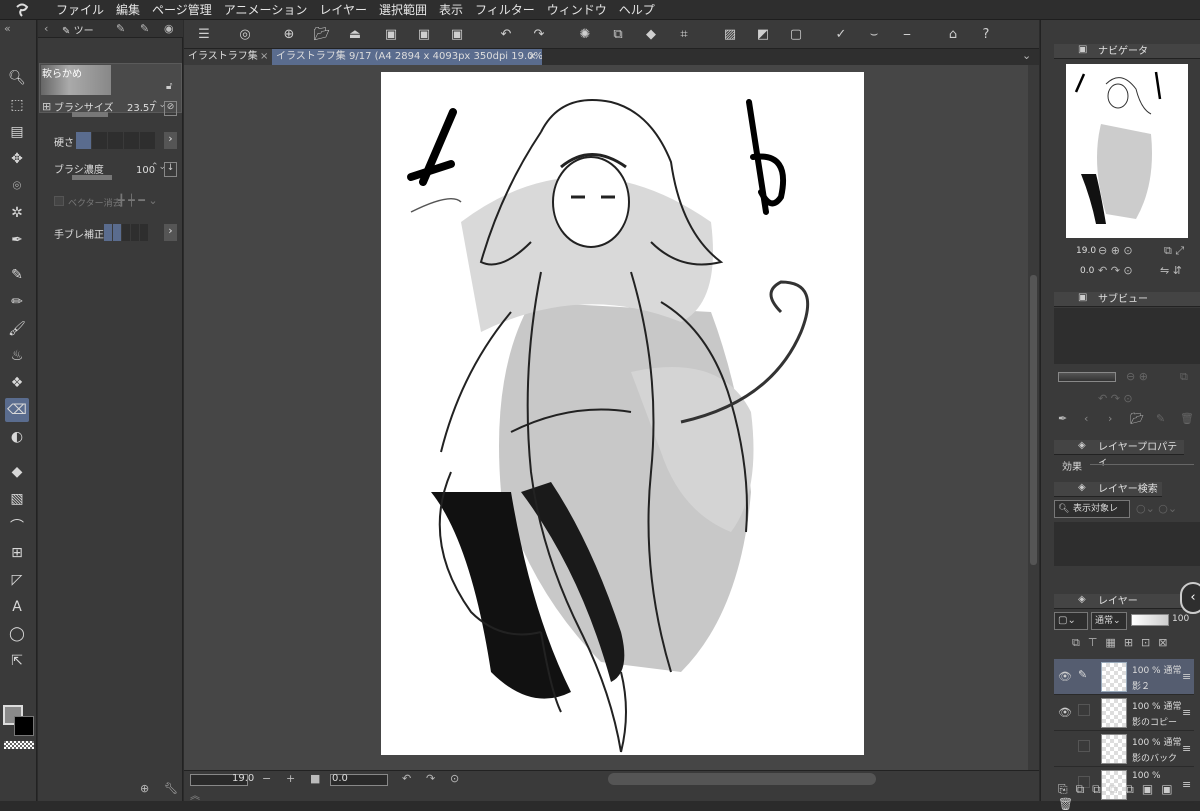 This screenshot has height=811, width=1200. What do you see at coordinates (1137, 418) in the screenshot?
I see `subview-folder-icon: 📂︎` at bounding box center [1137, 418].